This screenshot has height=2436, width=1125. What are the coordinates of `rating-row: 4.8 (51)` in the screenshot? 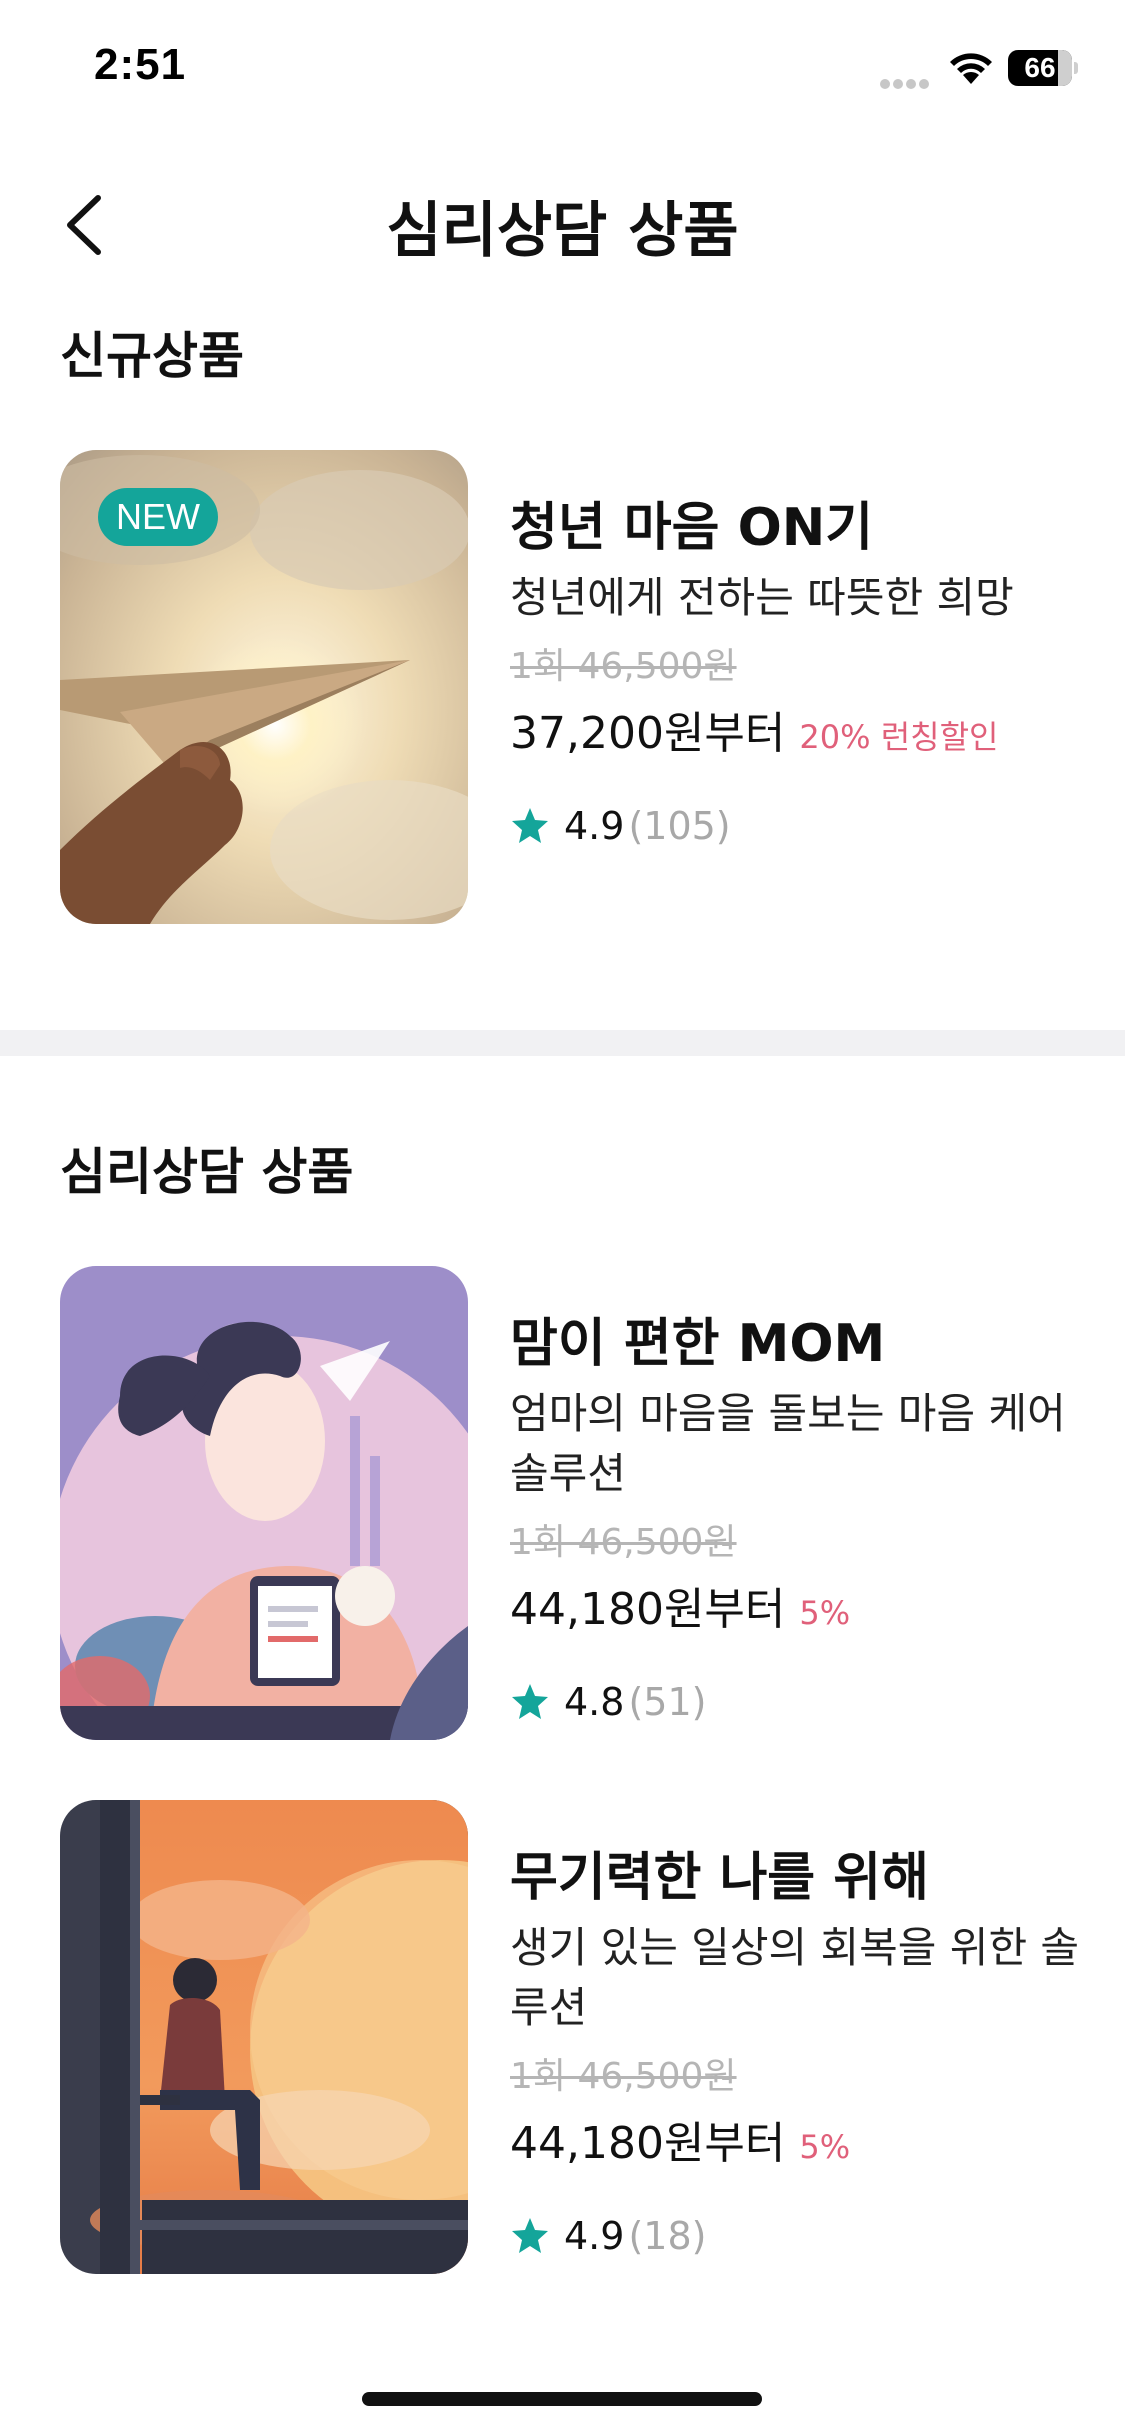 It's located at (795, 1702).